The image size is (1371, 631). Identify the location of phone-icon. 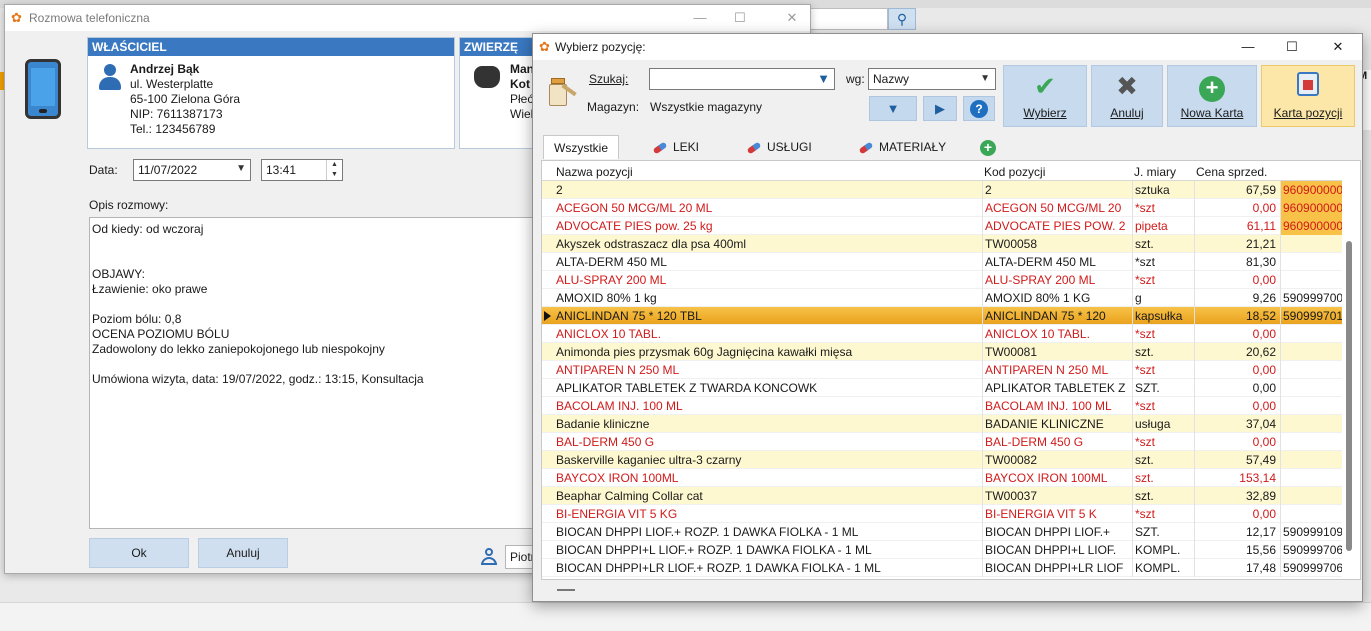
(43, 89).